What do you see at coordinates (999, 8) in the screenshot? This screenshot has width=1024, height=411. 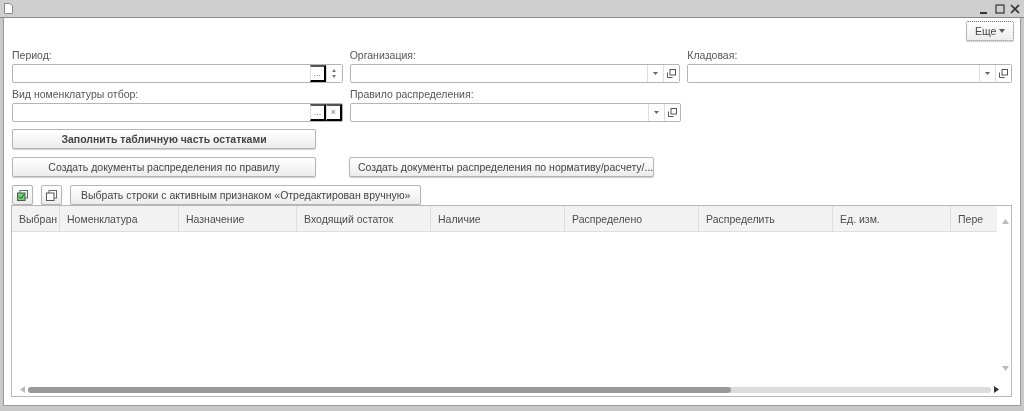 I see `maximize-icon` at bounding box center [999, 8].